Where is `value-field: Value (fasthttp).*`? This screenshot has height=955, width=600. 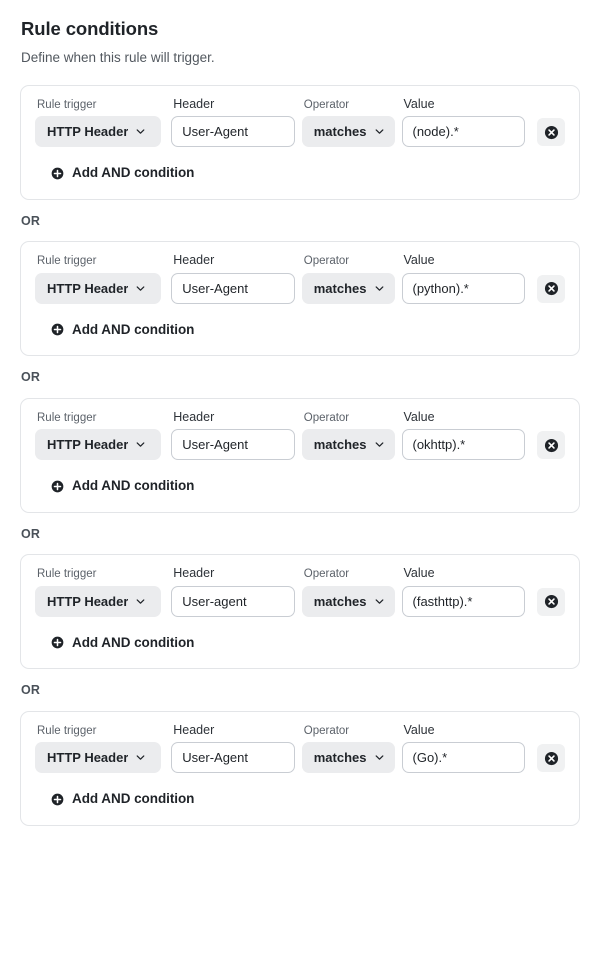 value-field: Value (fasthttp).* is located at coordinates (463, 591).